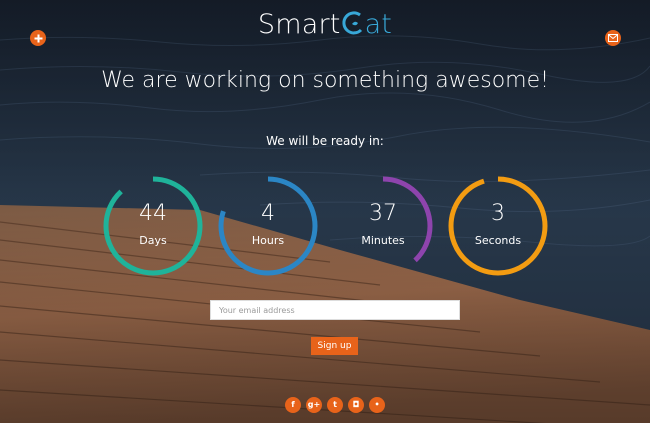 This screenshot has width=650, height=423. Describe the element at coordinates (335, 310) in the screenshot. I see `email-input` at that location.